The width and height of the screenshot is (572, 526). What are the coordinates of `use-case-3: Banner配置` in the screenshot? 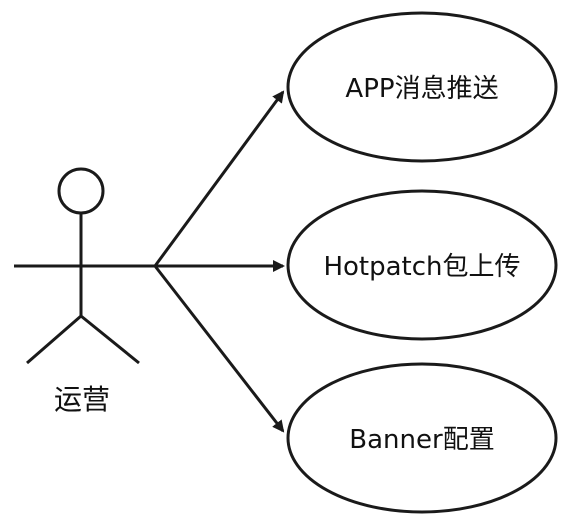 It's located at (422, 438).